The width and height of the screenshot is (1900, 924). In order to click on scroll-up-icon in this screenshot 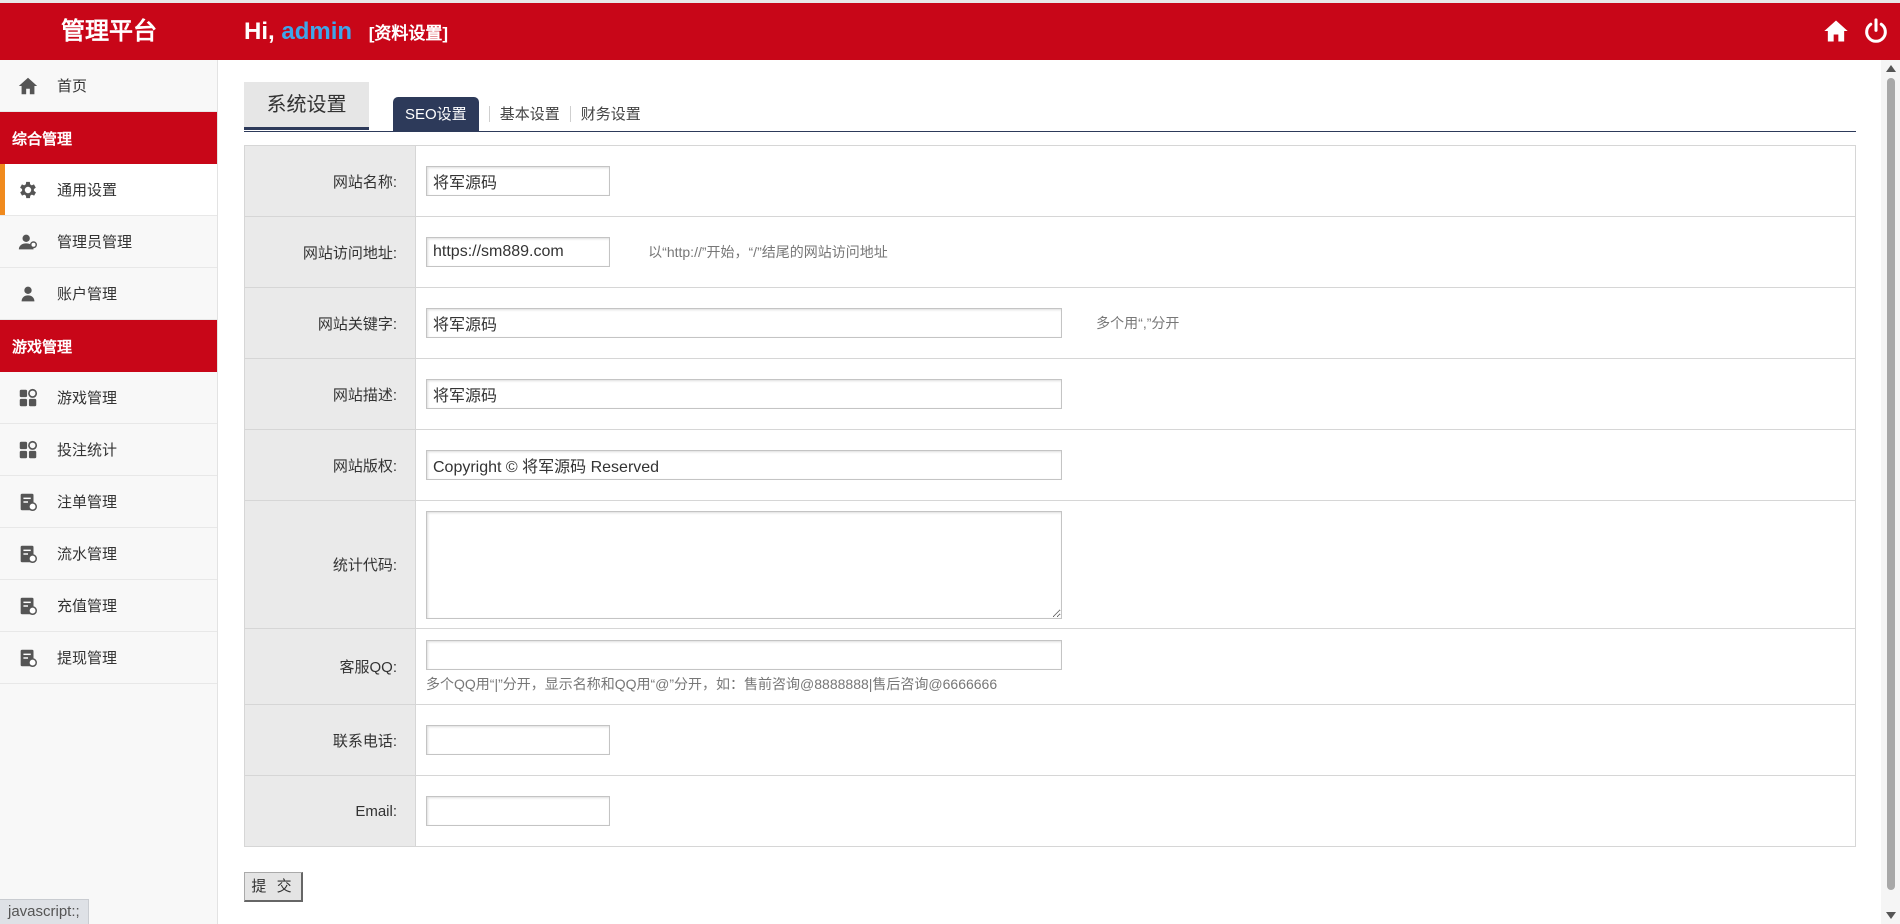, I will do `click(1891, 68)`.